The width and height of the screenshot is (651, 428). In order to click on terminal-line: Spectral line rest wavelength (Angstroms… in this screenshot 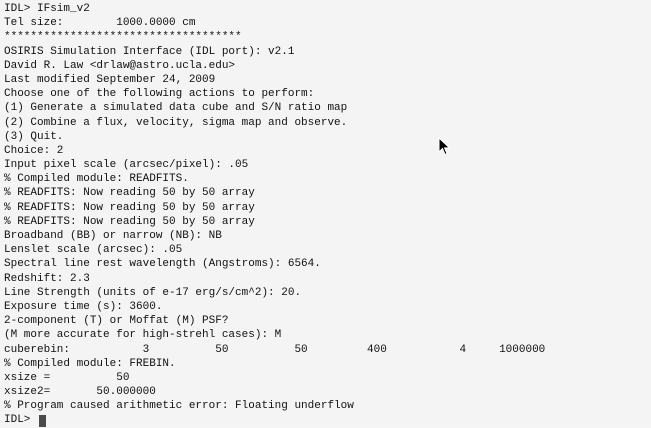, I will do `click(162, 264)`.